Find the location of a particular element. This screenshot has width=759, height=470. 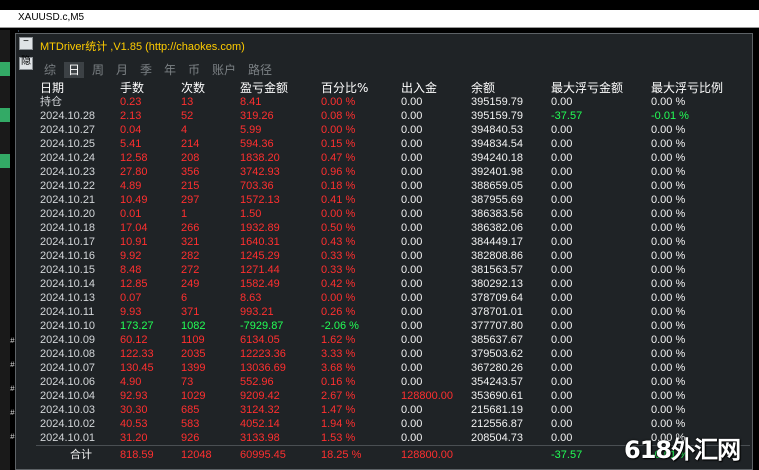

cell-count: 208 is located at coordinates (190, 158).